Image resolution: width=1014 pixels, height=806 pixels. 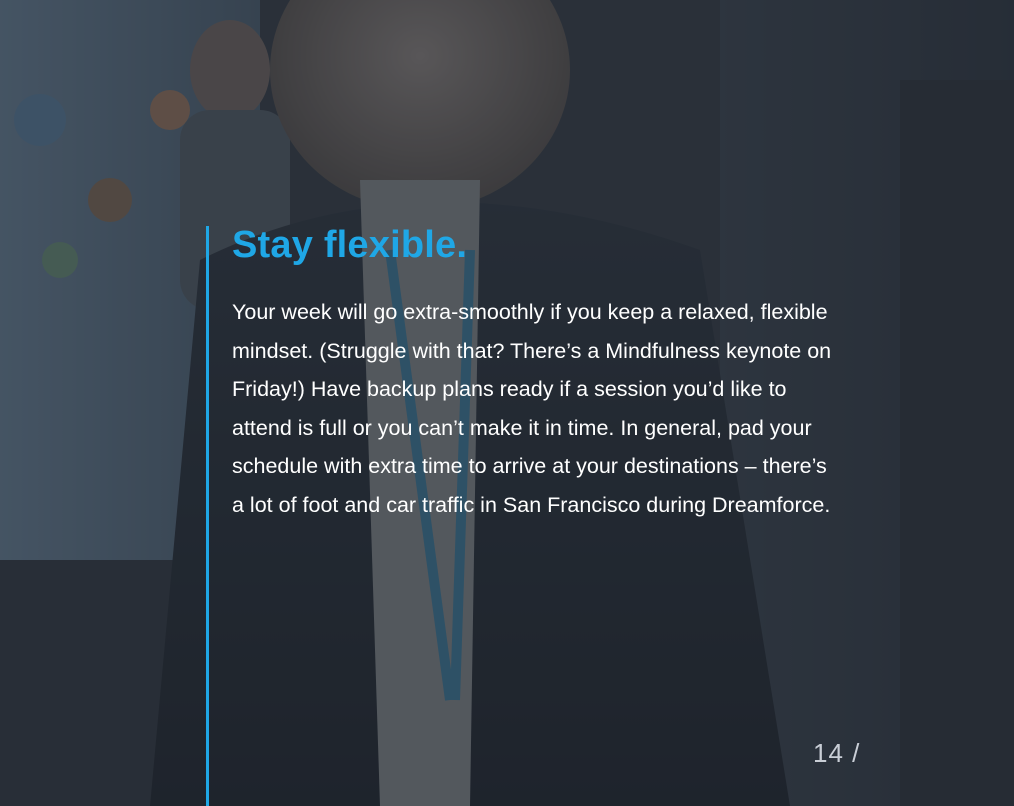 What do you see at coordinates (837, 753) in the screenshot?
I see `page-number: 14 /` at bounding box center [837, 753].